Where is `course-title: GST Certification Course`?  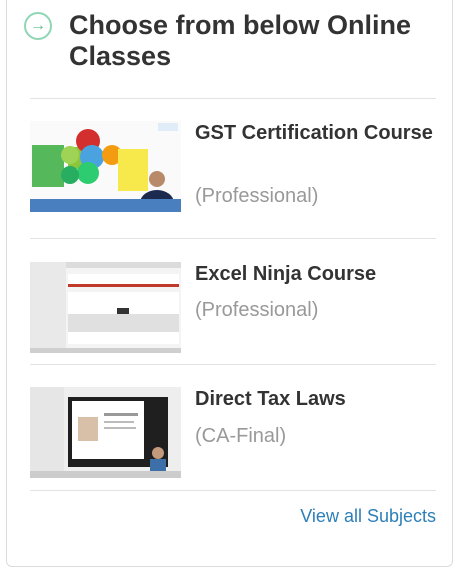
course-title: GST Certification Course is located at coordinates (315, 133).